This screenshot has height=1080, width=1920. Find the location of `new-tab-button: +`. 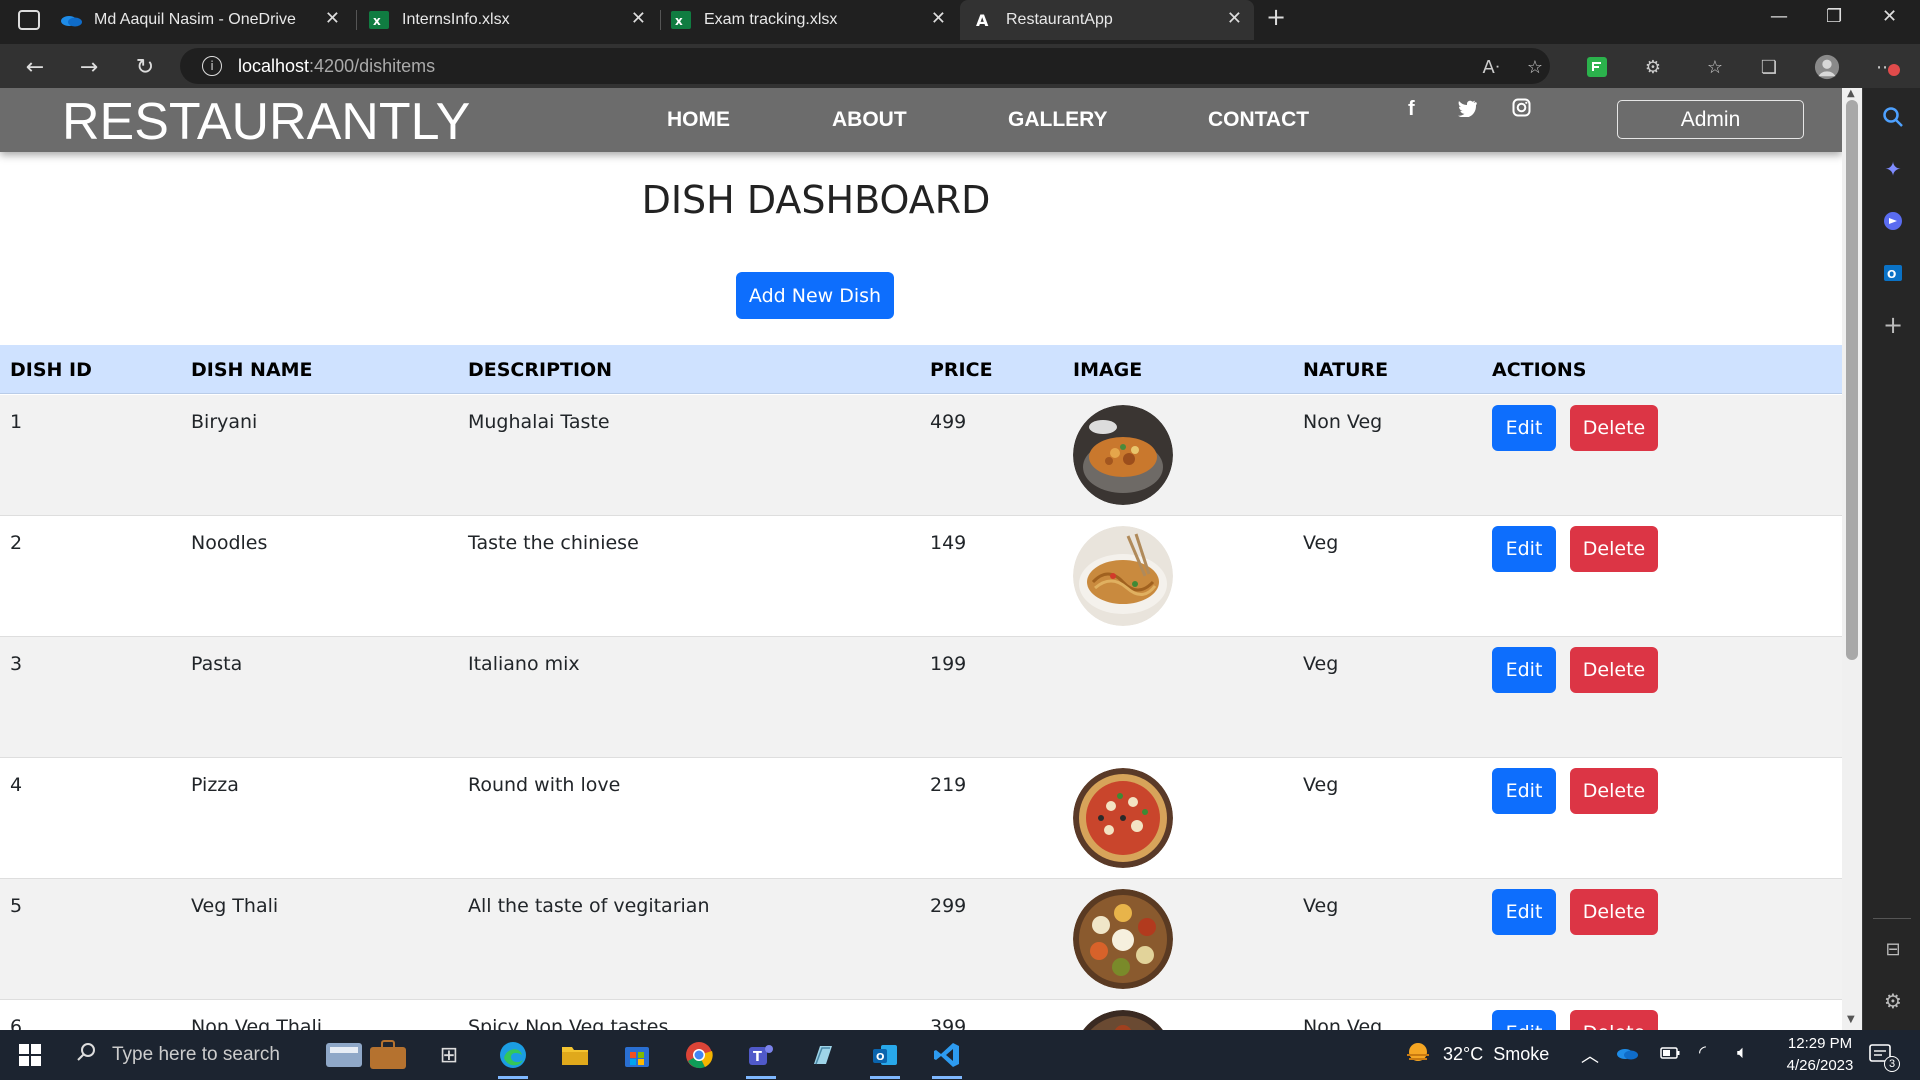

new-tab-button: + is located at coordinates (1276, 17).